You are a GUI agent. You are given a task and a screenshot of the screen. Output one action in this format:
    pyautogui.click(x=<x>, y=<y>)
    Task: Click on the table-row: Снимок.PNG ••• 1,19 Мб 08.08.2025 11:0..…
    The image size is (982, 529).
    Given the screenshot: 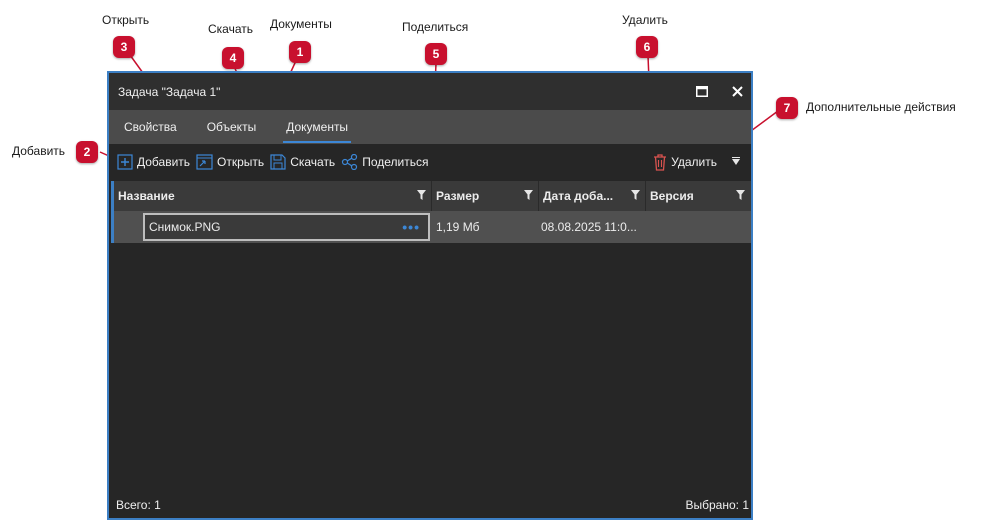 What is the action you would take?
    pyautogui.click(x=431, y=227)
    